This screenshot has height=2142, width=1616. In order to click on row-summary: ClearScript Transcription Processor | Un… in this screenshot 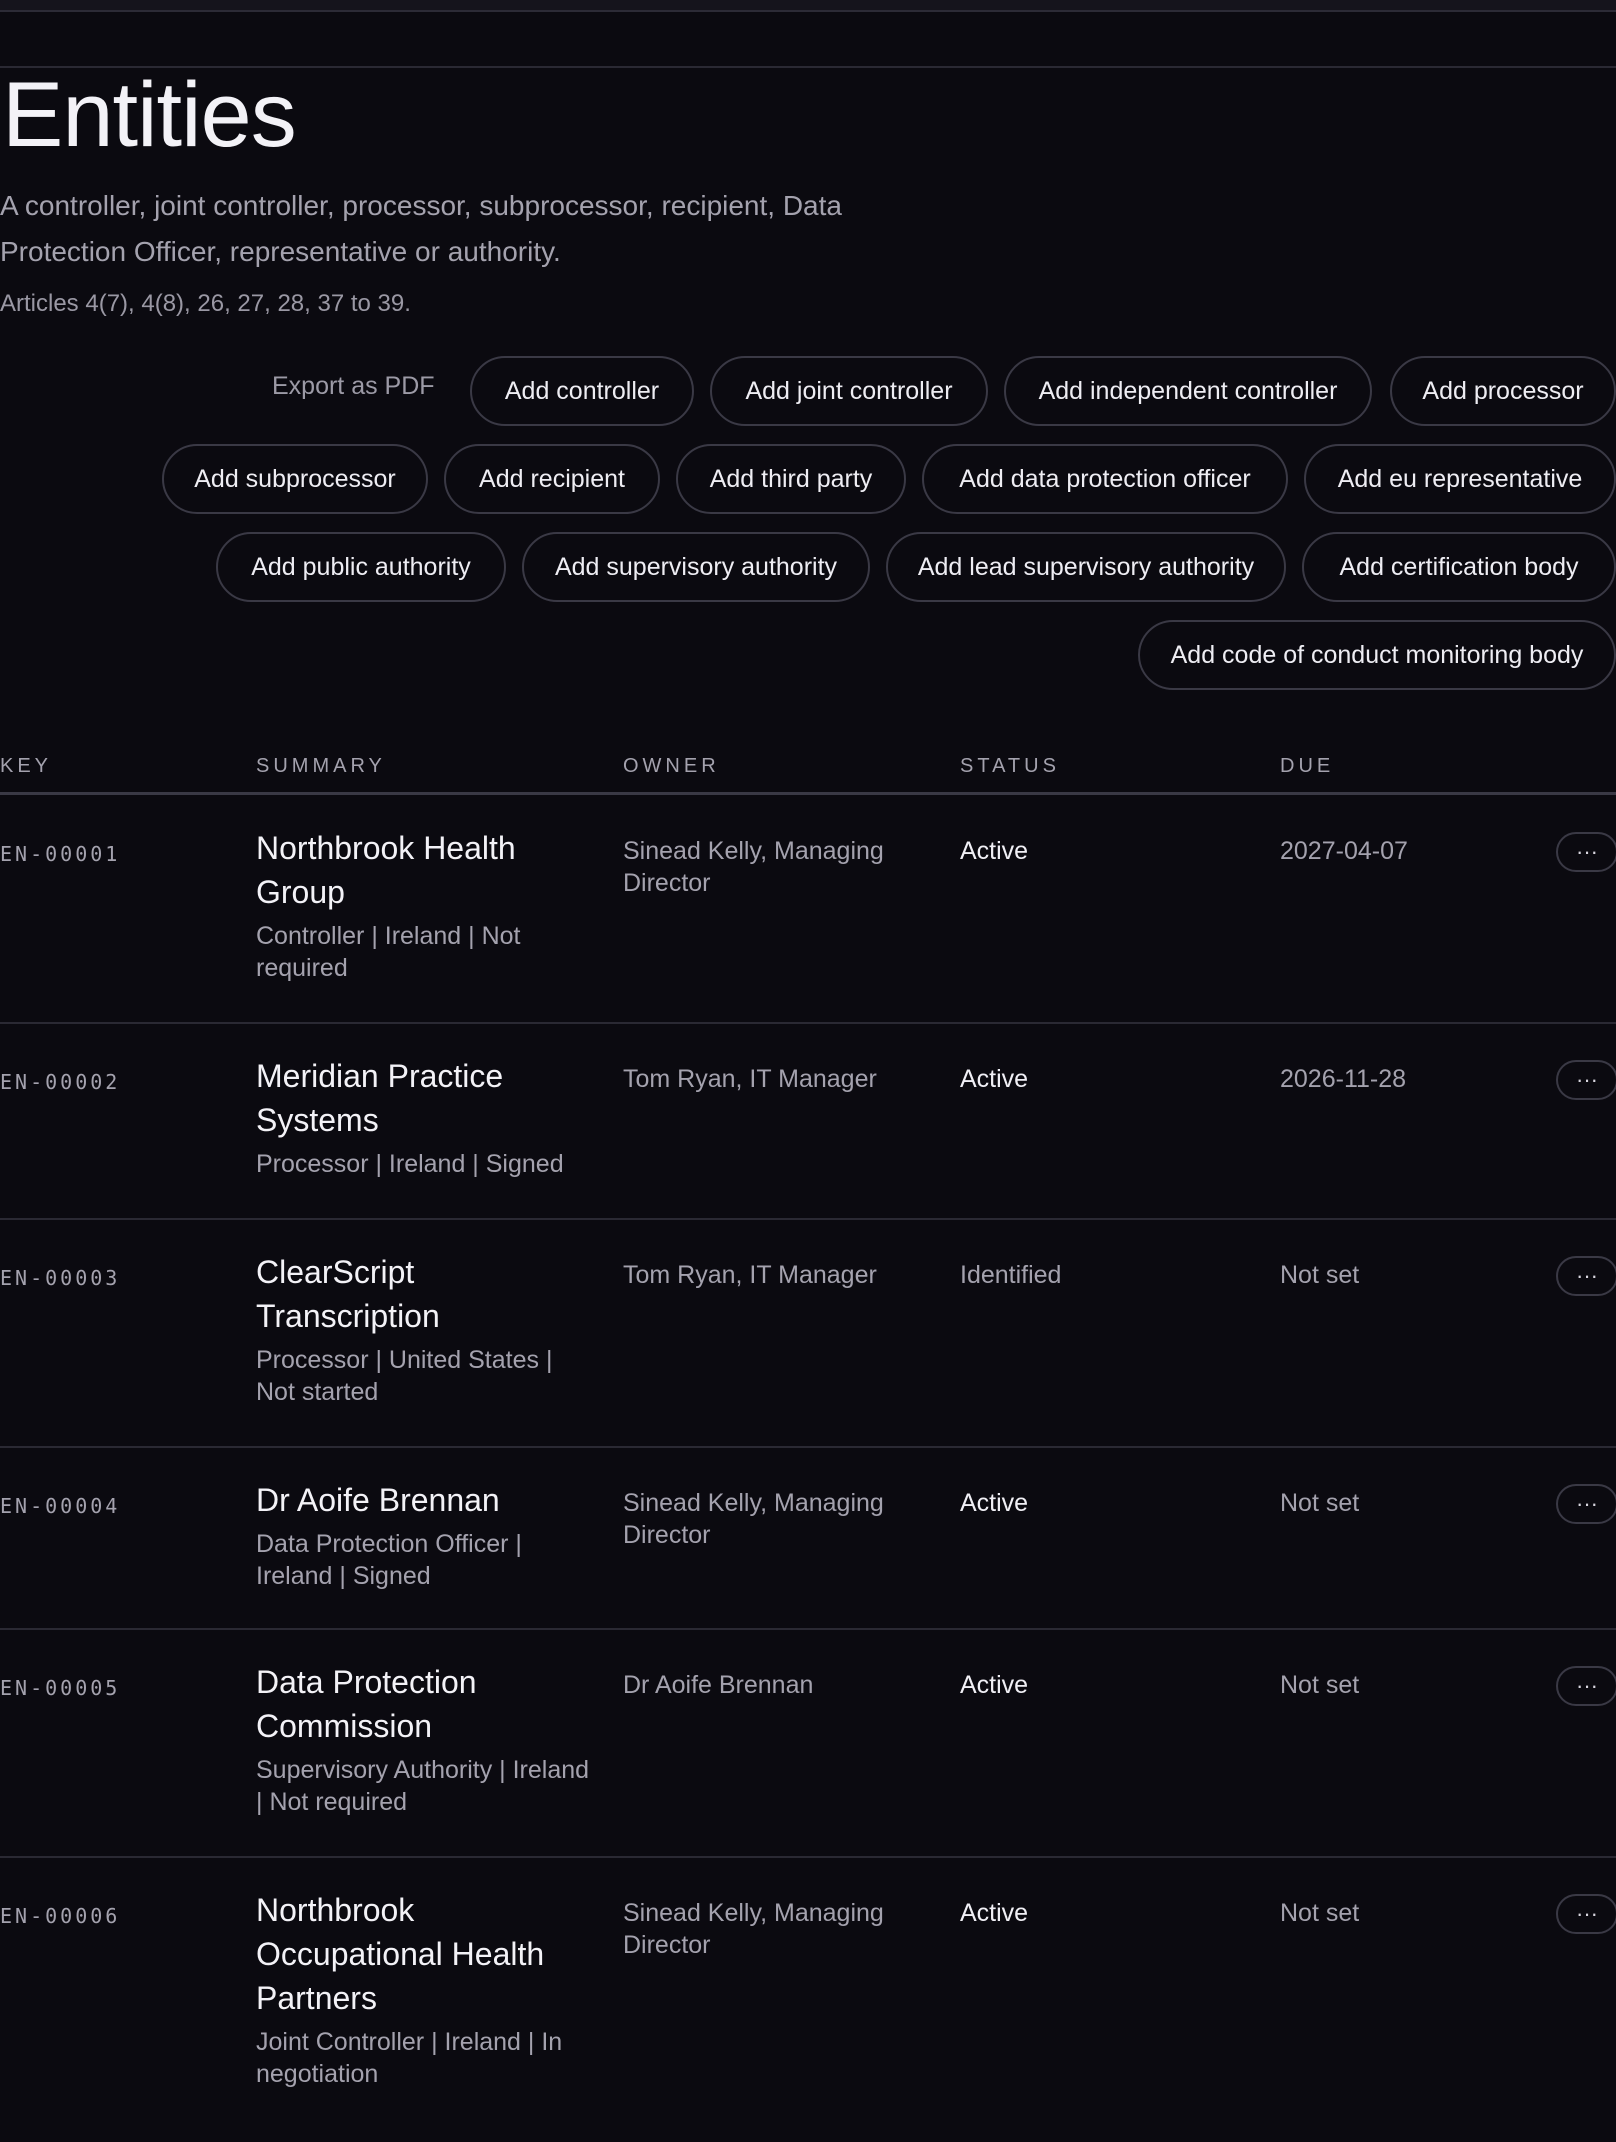, I will do `click(426, 1329)`.